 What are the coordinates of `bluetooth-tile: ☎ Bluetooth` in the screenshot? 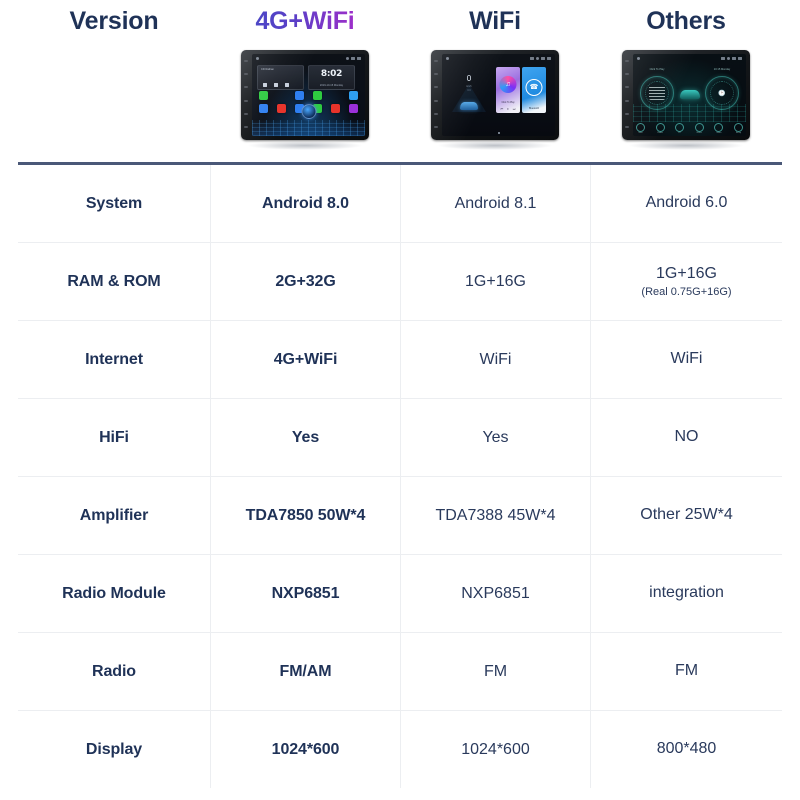 It's located at (534, 90).